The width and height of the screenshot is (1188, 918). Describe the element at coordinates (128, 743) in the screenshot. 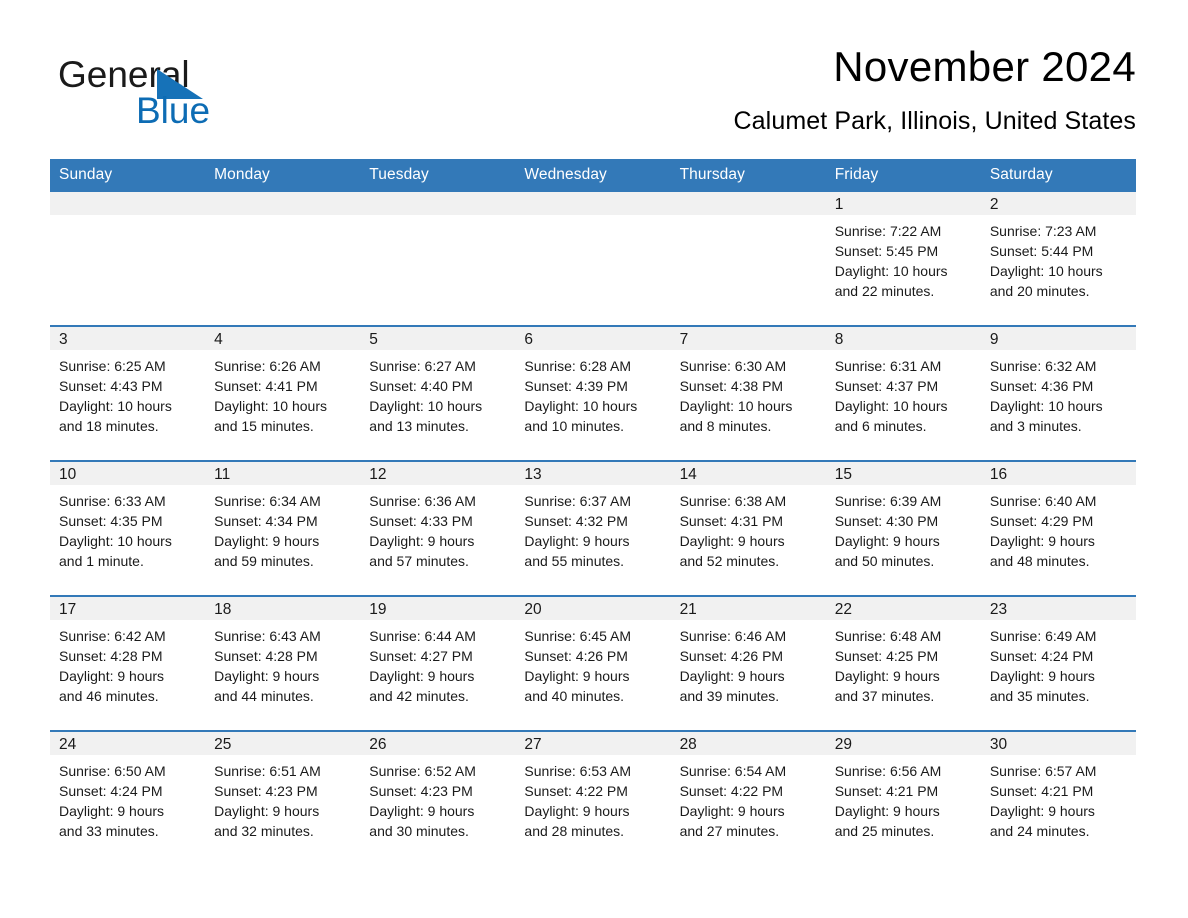

I see `day-number: 24` at that location.